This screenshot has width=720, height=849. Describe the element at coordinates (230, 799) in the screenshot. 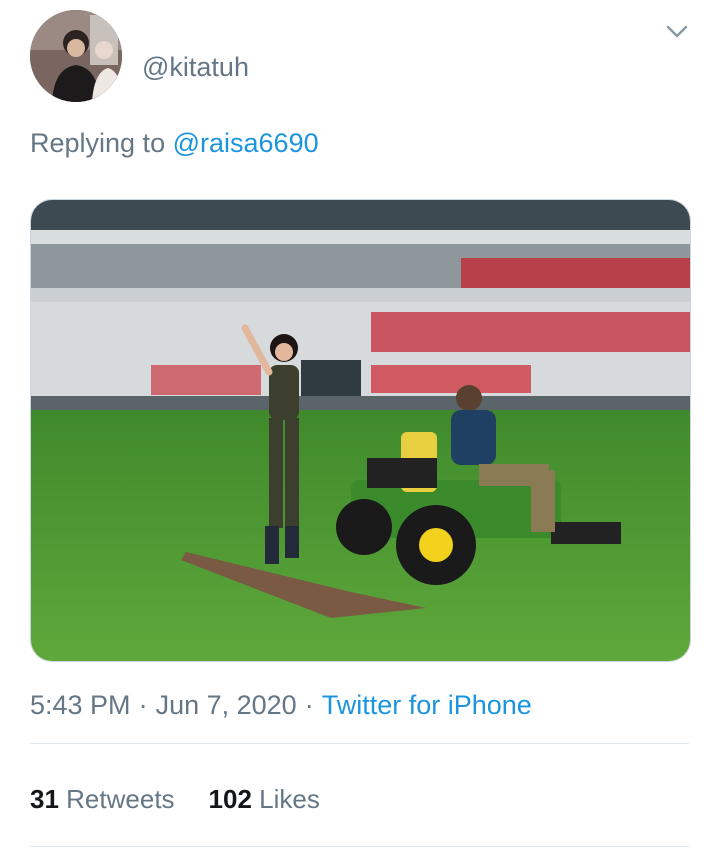

I see `likes-count: 102` at that location.